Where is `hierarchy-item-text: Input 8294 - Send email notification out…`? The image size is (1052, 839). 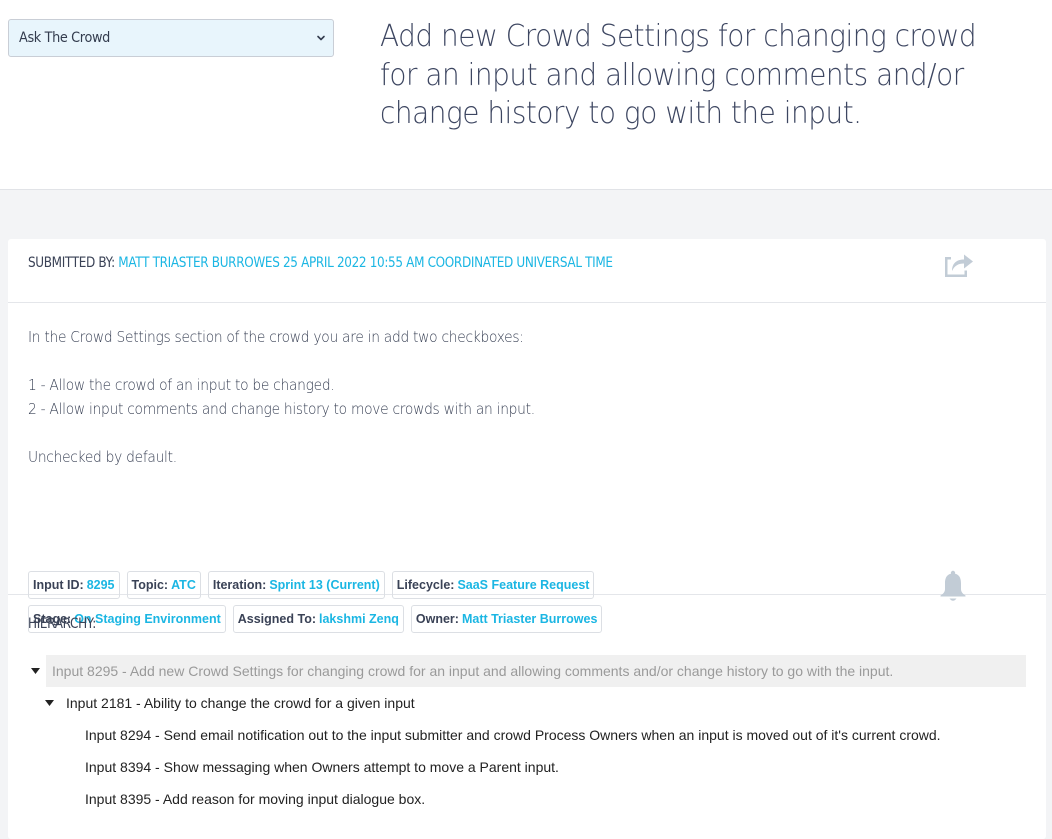 hierarchy-item-text: Input 8294 - Send email notification out… is located at coordinates (513, 735).